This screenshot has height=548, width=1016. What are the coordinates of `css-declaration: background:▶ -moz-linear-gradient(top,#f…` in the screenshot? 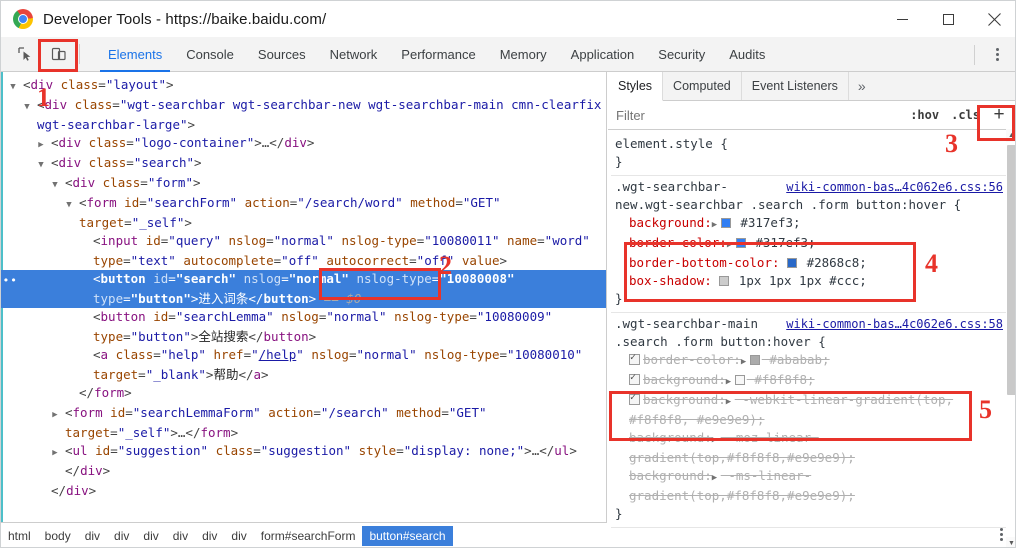 It's located at (809, 448).